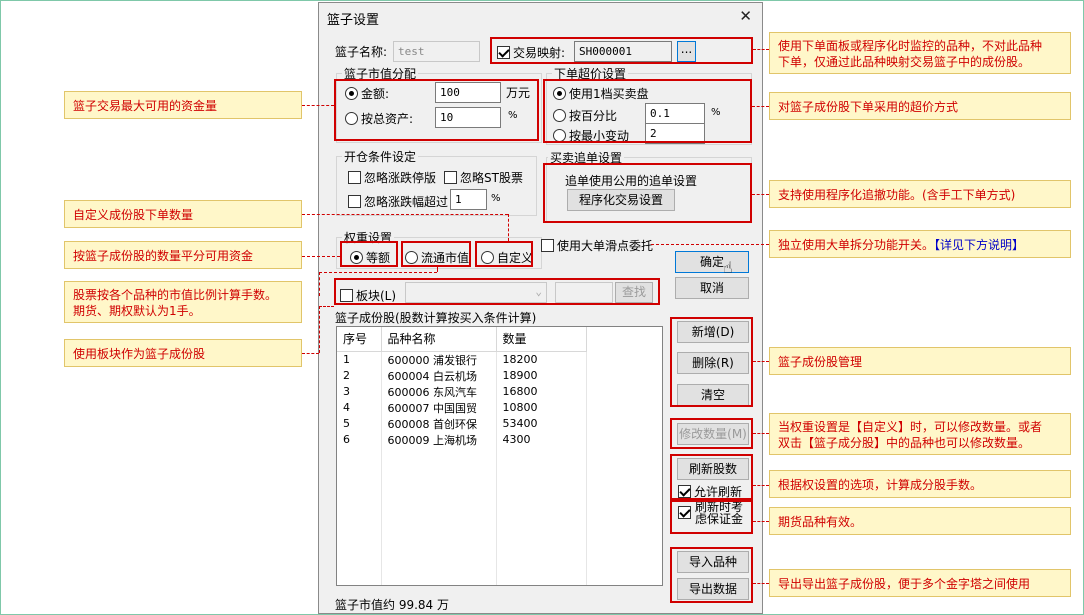 The height and width of the screenshot is (615, 1084). I want to click on annotation-over-price: 对篮子成份股下单采用的超价方式, so click(920, 106).